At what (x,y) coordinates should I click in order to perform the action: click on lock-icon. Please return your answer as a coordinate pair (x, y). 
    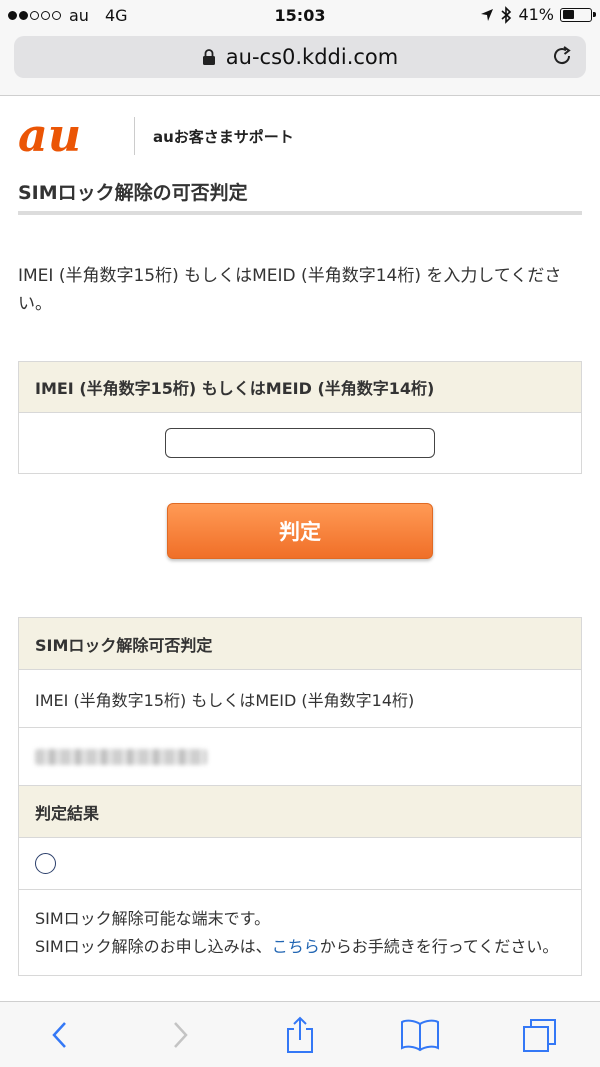
    Looking at the image, I should click on (208, 57).